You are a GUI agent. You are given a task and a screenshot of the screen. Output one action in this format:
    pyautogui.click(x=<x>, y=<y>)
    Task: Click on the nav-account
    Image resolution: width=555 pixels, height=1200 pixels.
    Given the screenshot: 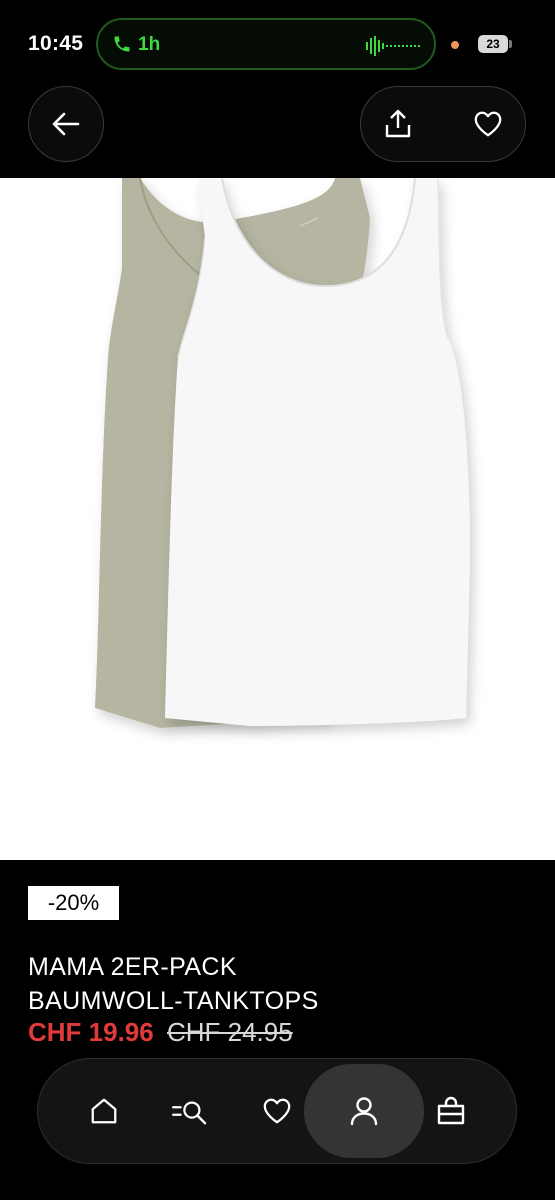 What is the action you would take?
    pyautogui.click(x=364, y=1111)
    